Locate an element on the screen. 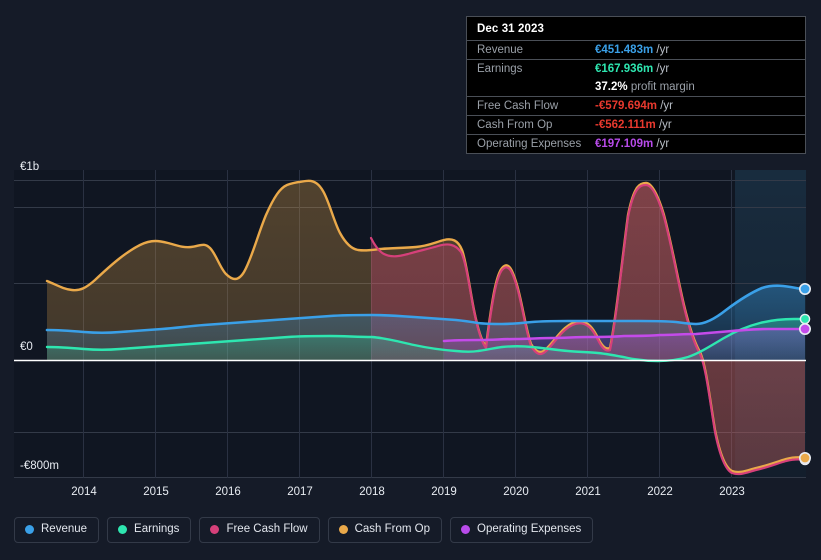 This screenshot has width=821, height=560. xaxis-tick-2014: 2014 is located at coordinates (84, 492).